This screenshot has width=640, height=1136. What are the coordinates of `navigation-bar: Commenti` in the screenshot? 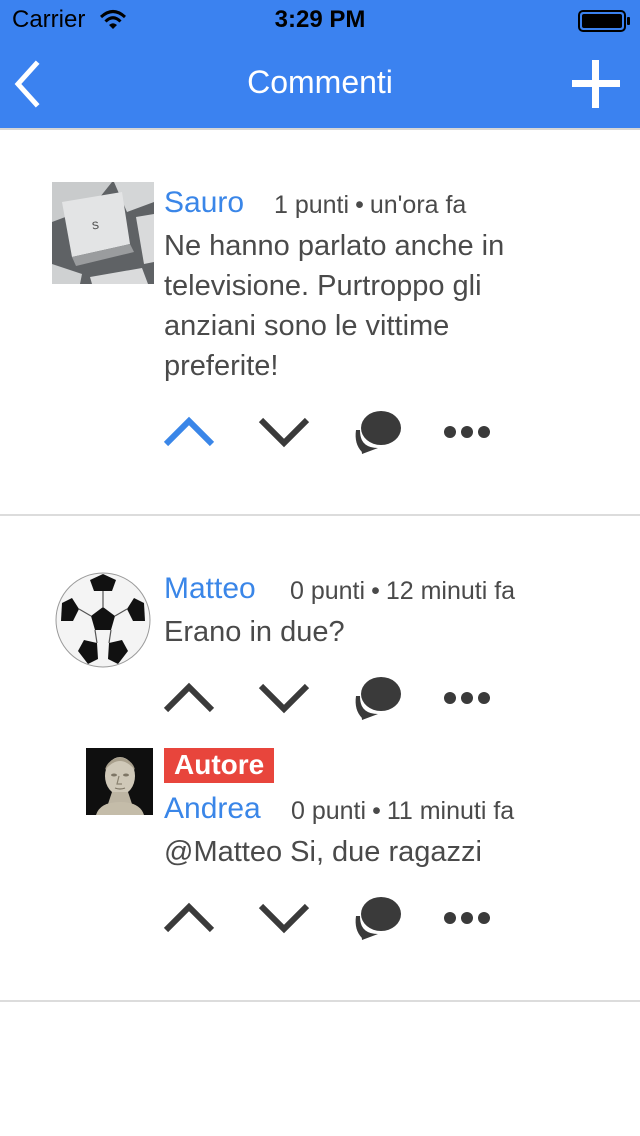 It's located at (320, 84).